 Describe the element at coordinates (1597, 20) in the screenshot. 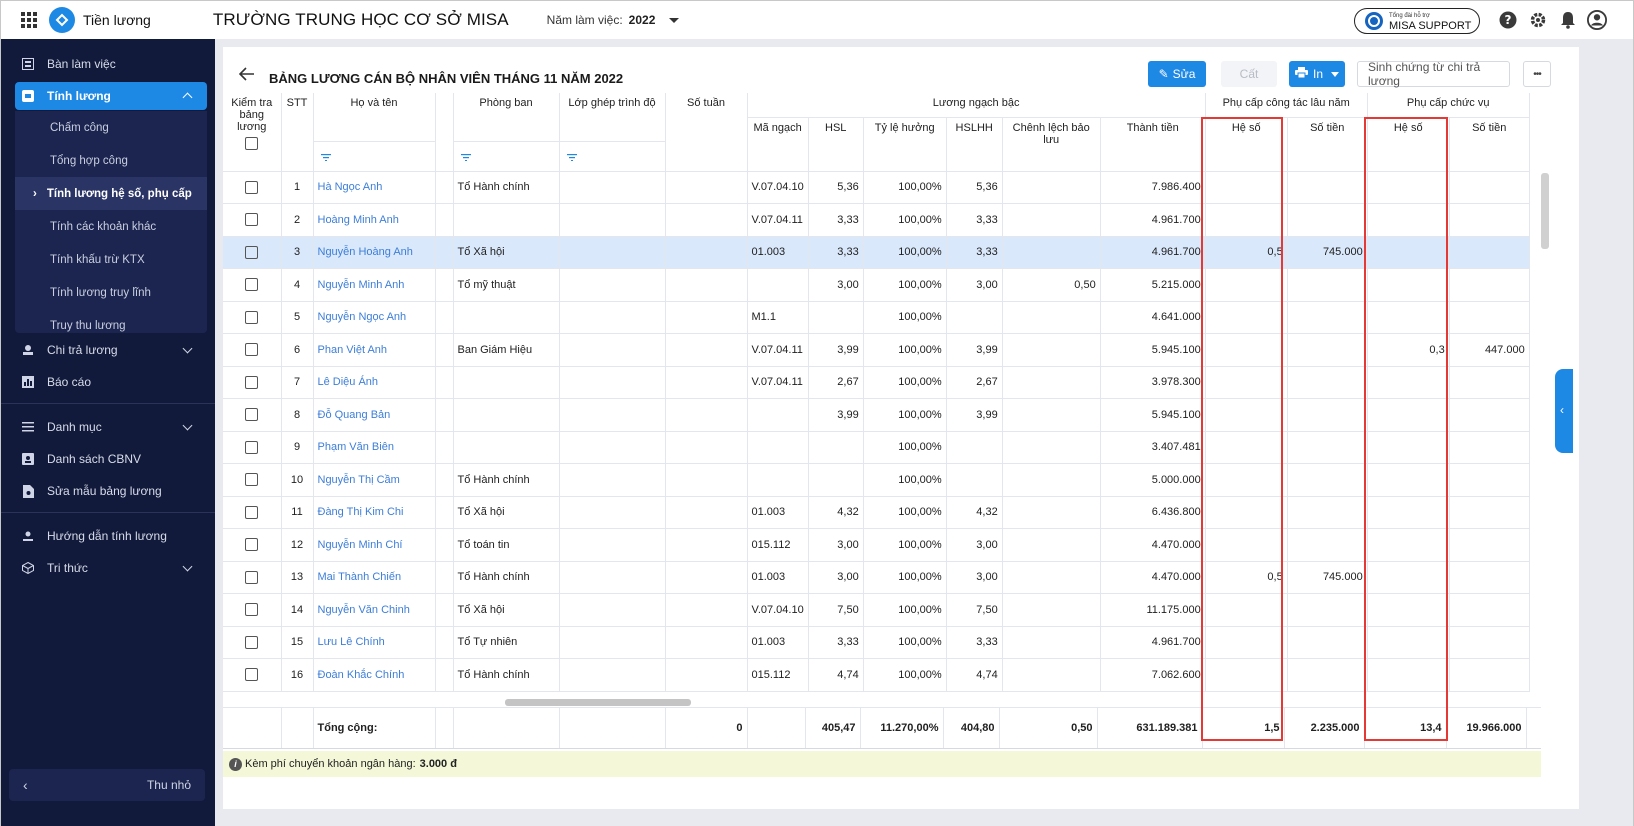

I see `user-avatar-icon` at that location.